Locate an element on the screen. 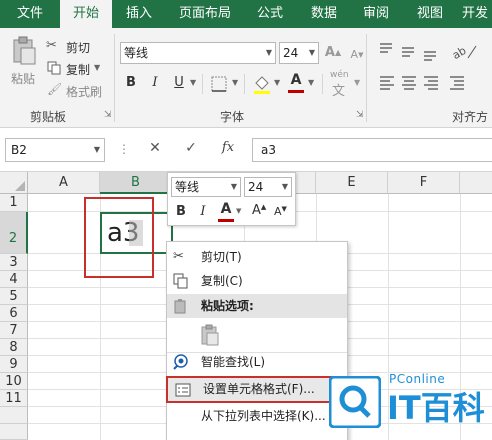 The width and height of the screenshot is (492, 440). phonetic-pinyin: wén is located at coordinates (339, 75).